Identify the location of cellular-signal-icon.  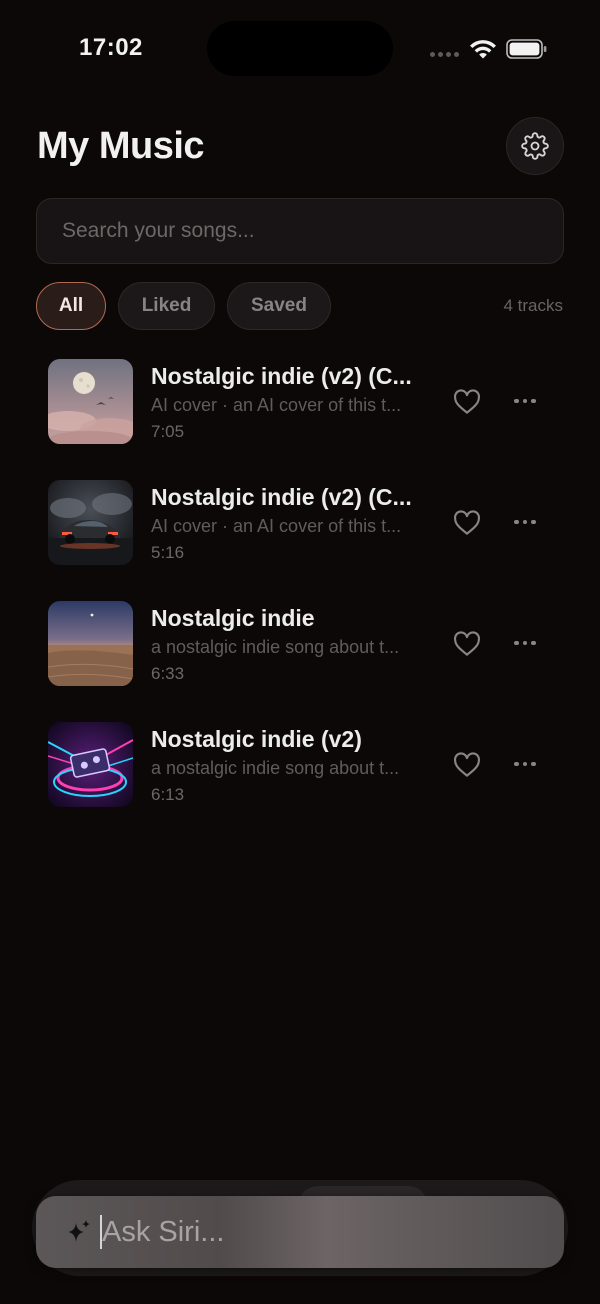
(444, 54).